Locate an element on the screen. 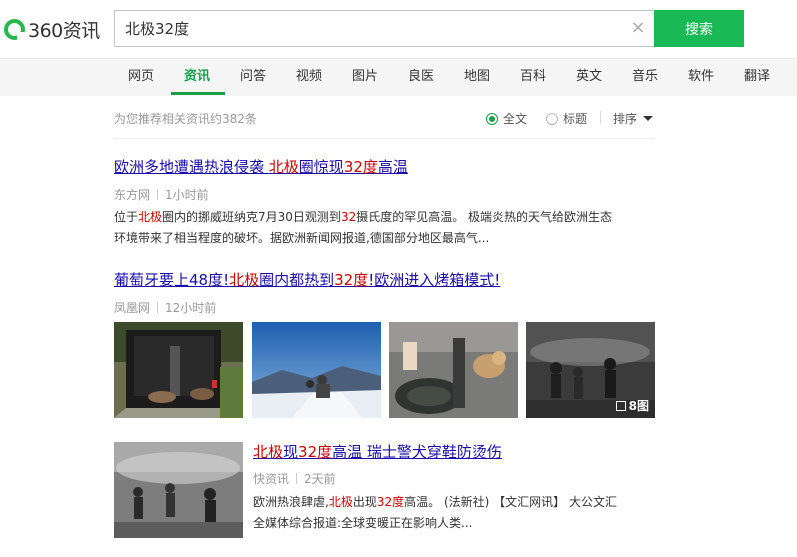  header: 360资讯 × 搜索 is located at coordinates (398, 29).